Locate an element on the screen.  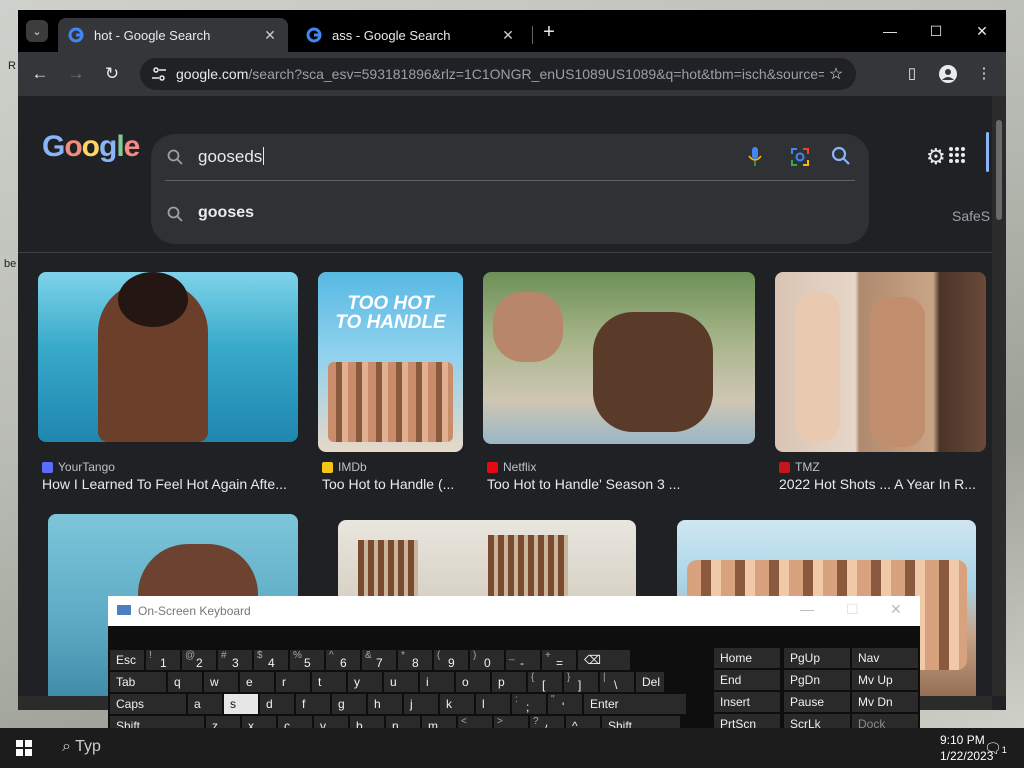
key-0-13: ⌫ is located at coordinates (604, 660).